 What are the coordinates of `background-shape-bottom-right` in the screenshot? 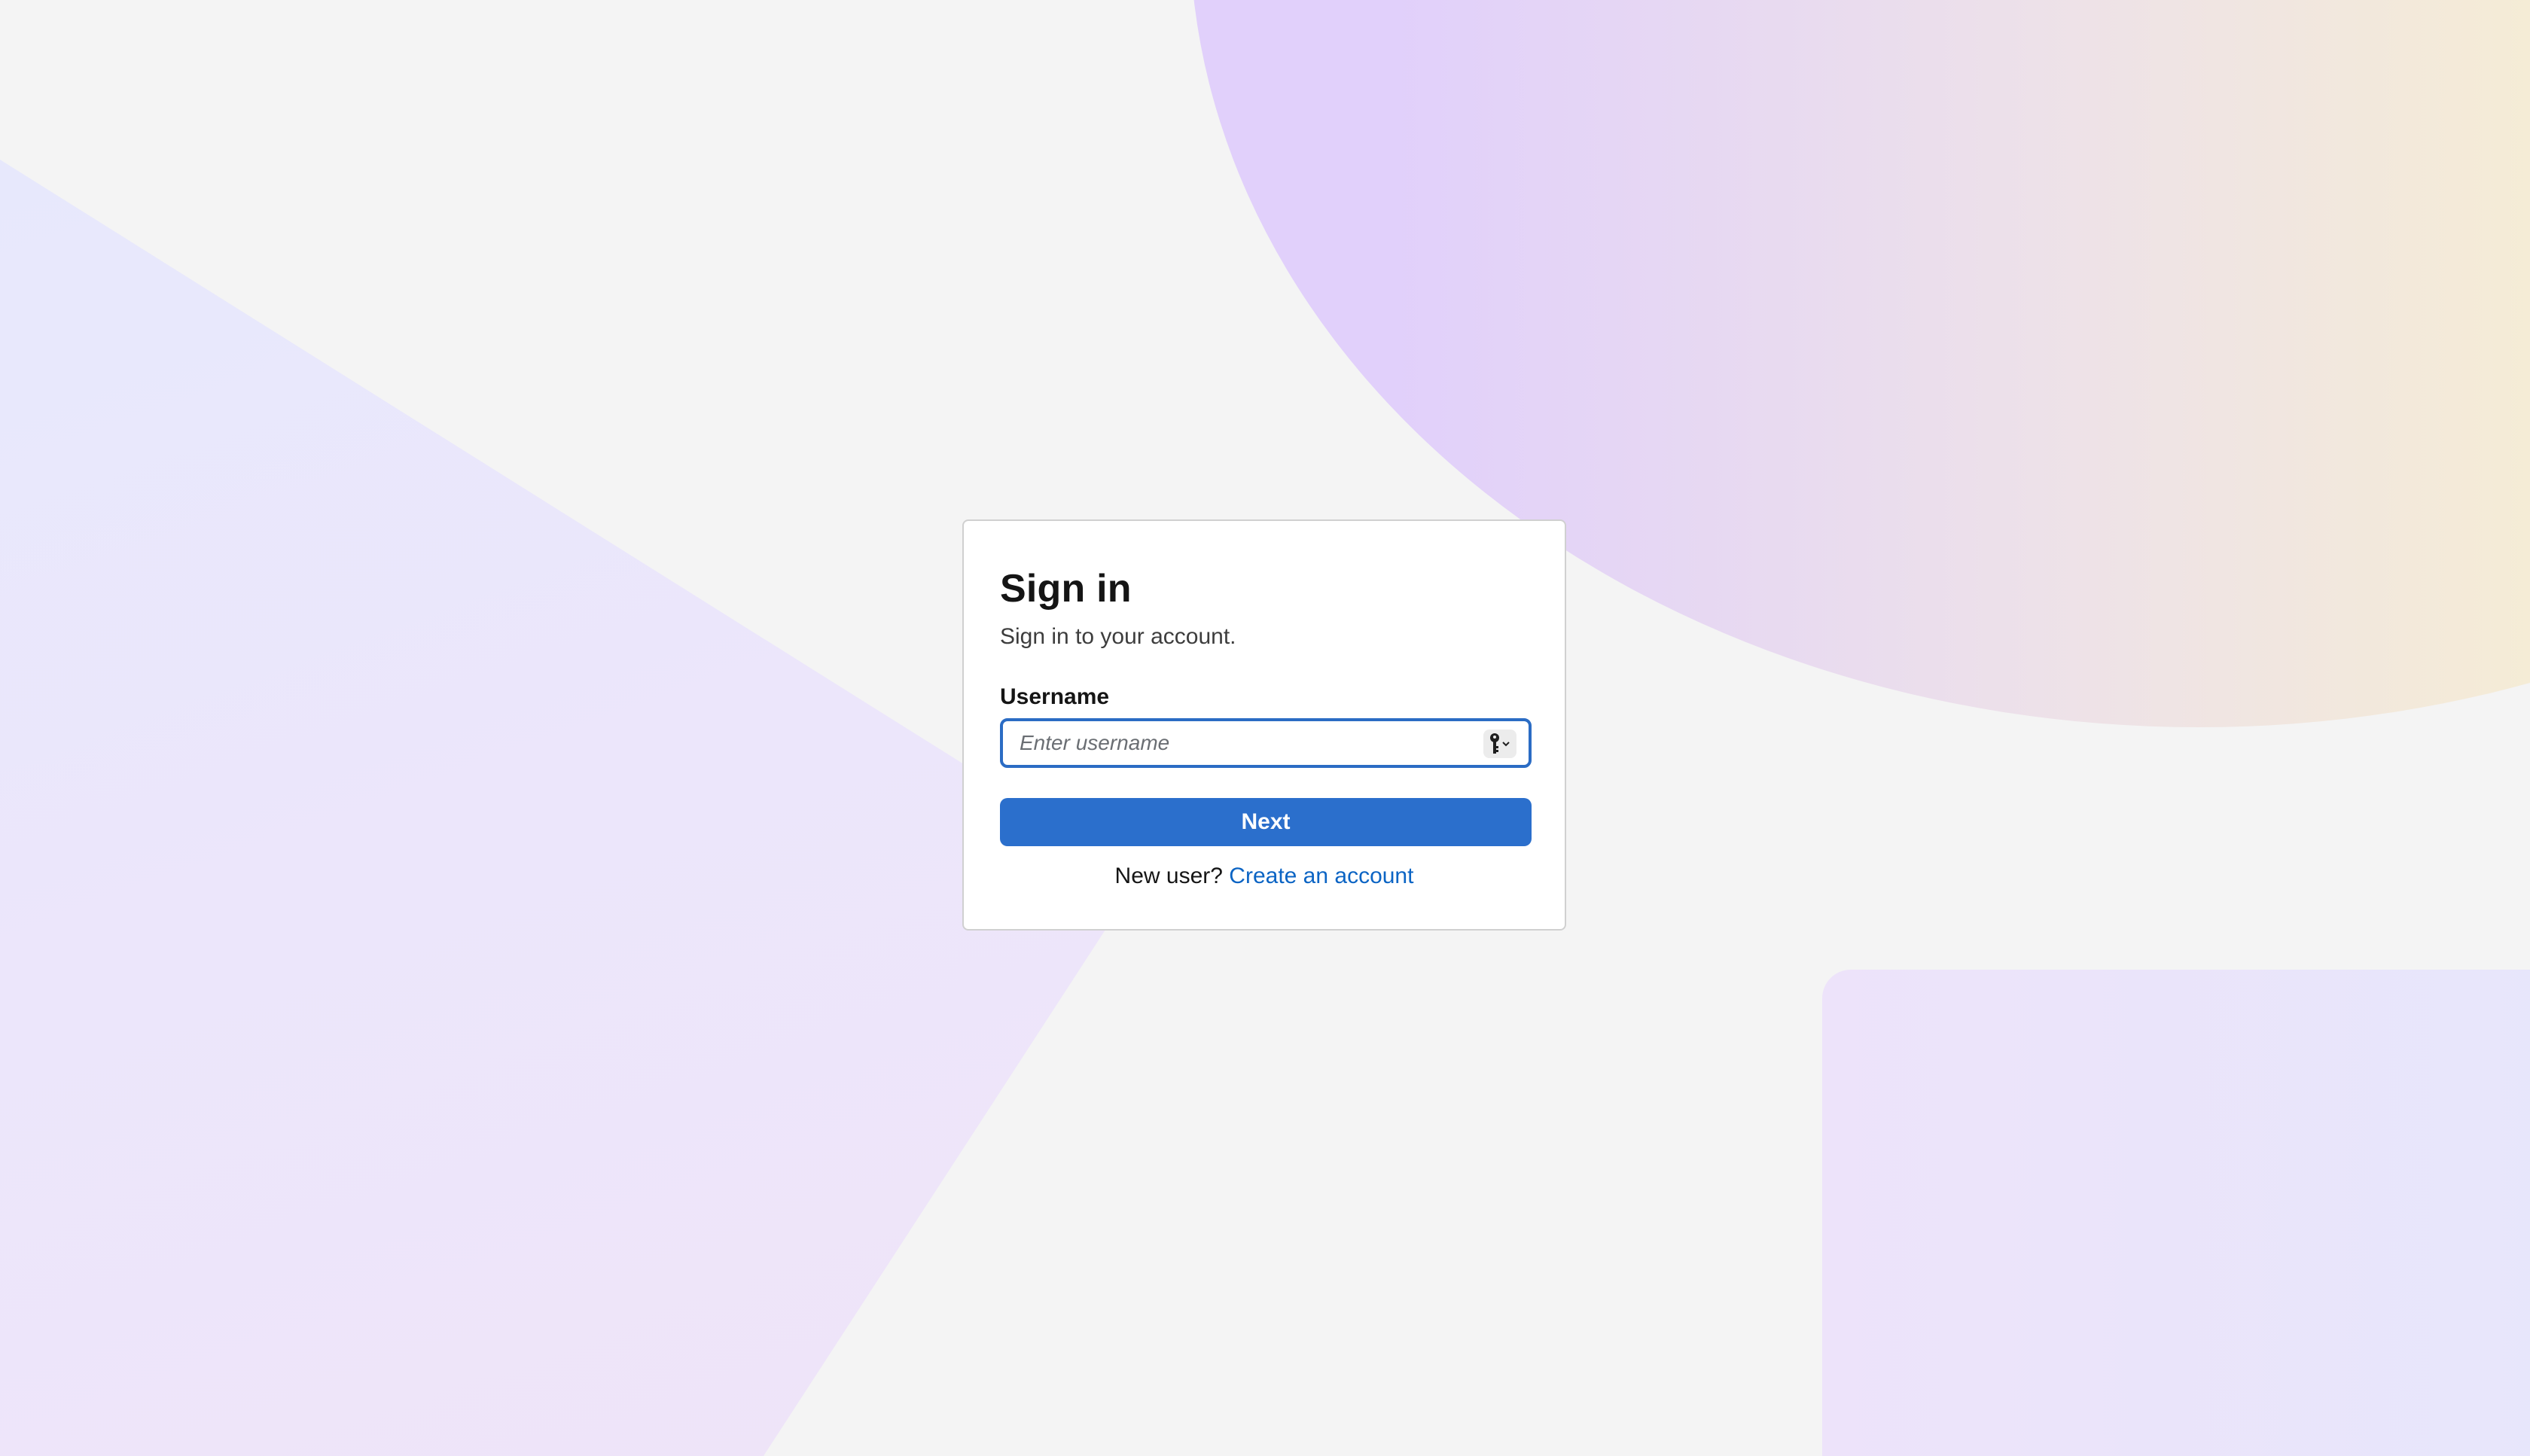 It's located at (2176, 1213).